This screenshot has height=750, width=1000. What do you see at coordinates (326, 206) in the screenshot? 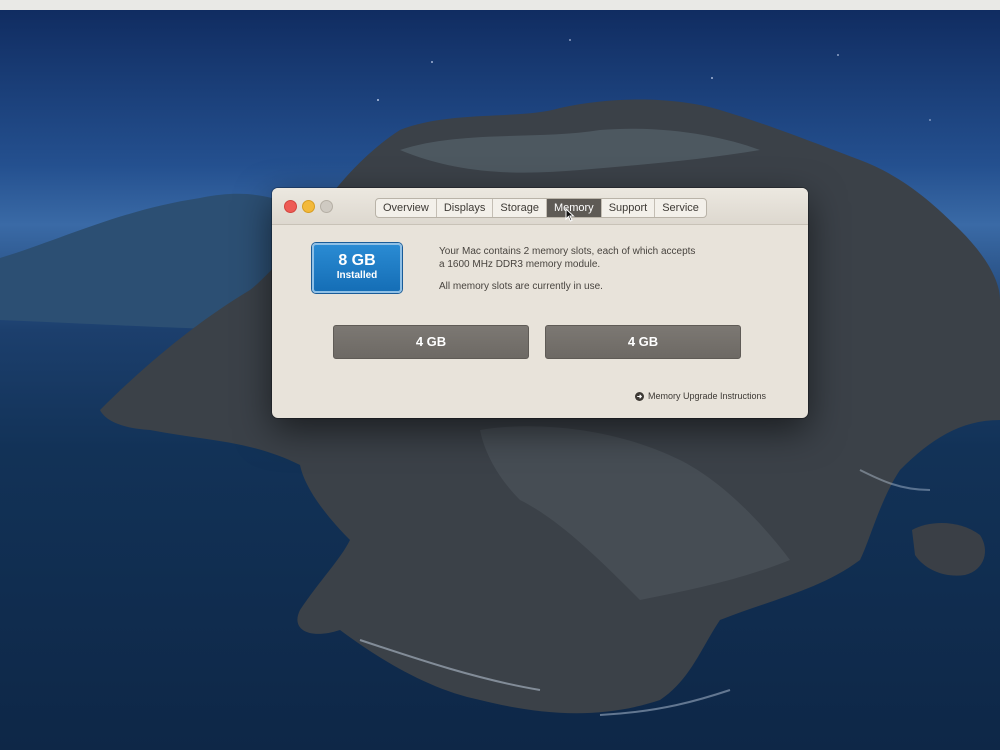
I see `zoom-button` at bounding box center [326, 206].